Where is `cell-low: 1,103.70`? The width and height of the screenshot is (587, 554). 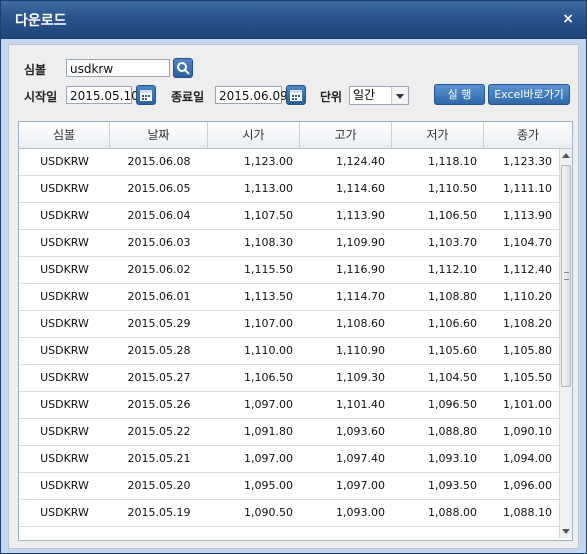 cell-low: 1,103.70 is located at coordinates (452, 242).